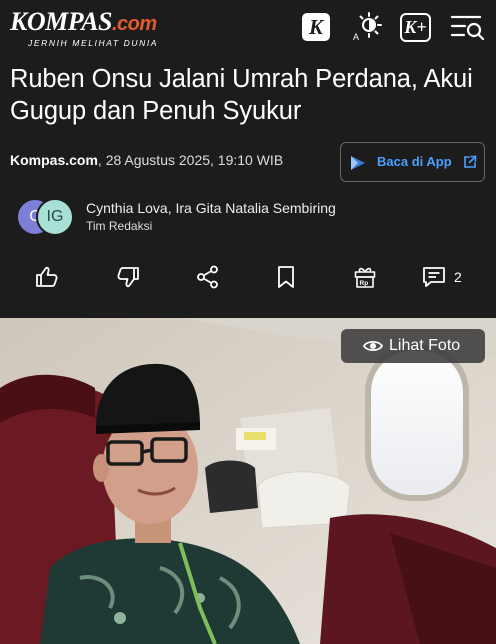 This screenshot has width=496, height=644. I want to click on read-in-app-label: Baca di App, so click(414, 161).